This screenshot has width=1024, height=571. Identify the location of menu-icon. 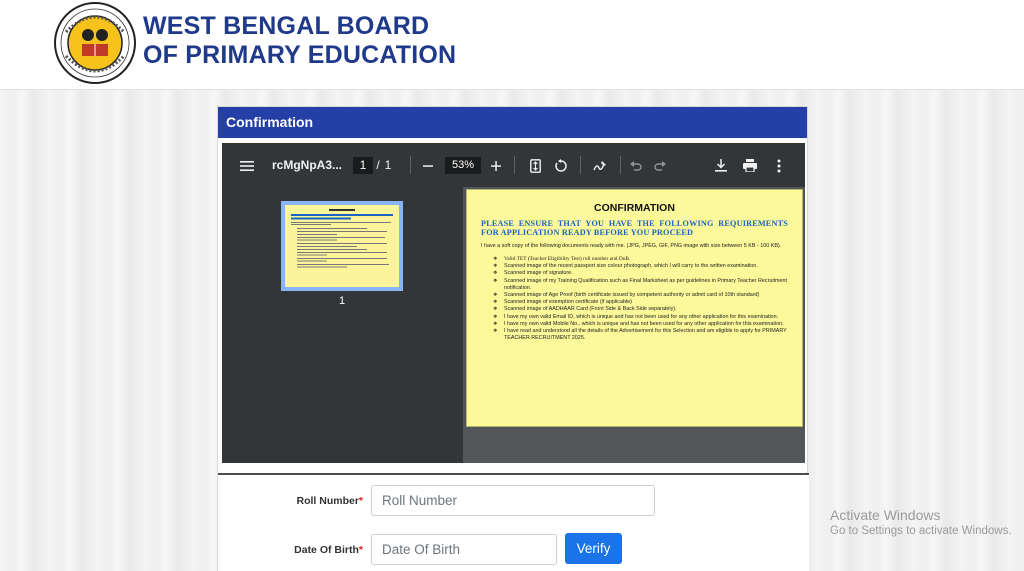
(247, 165).